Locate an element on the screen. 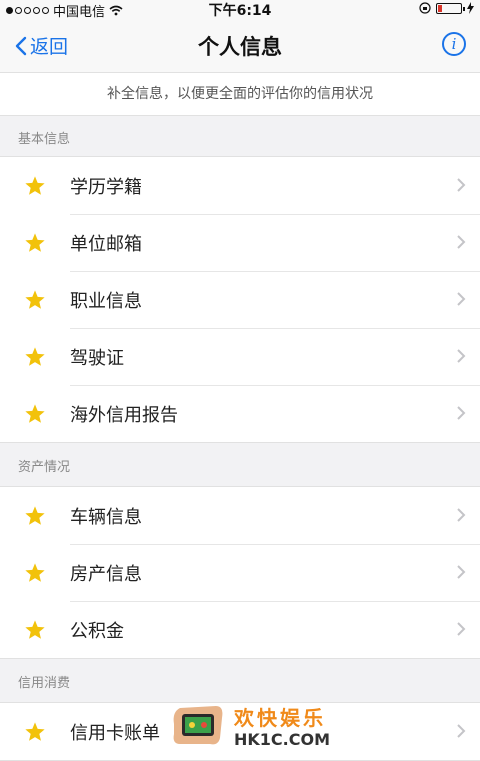 The height and width of the screenshot is (761, 480). list-item-label: 学历学籍 is located at coordinates (106, 187).